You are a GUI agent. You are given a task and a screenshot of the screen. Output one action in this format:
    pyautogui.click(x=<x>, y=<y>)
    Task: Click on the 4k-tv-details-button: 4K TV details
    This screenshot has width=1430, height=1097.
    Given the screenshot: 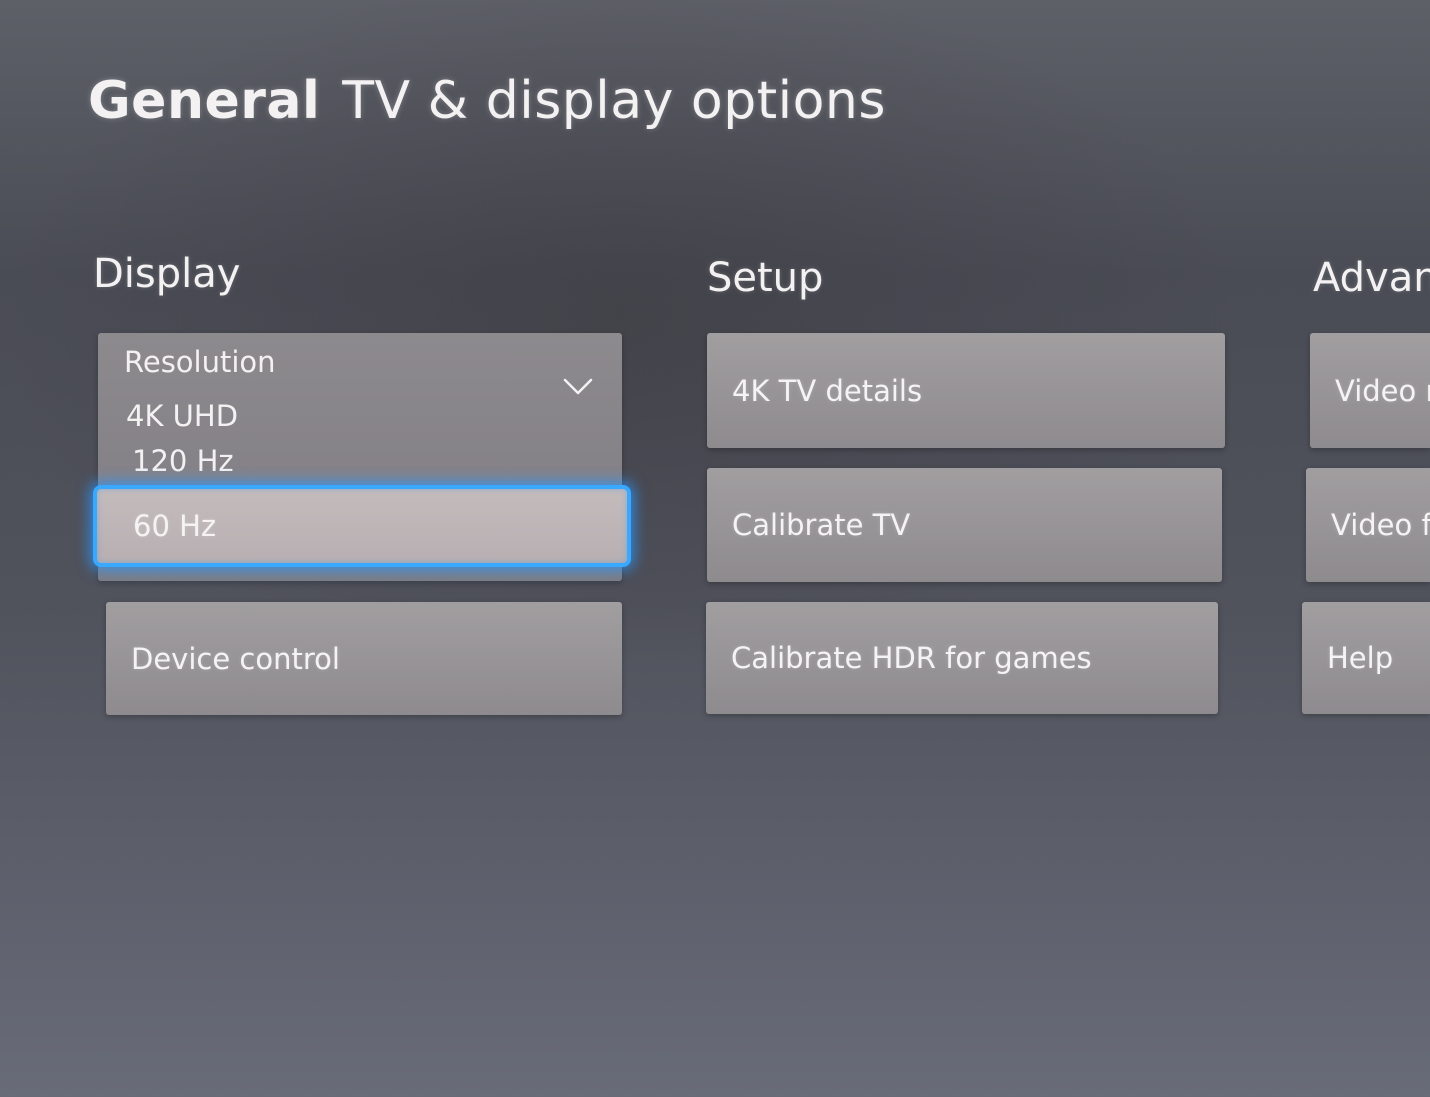 What is the action you would take?
    pyautogui.click(x=966, y=390)
    